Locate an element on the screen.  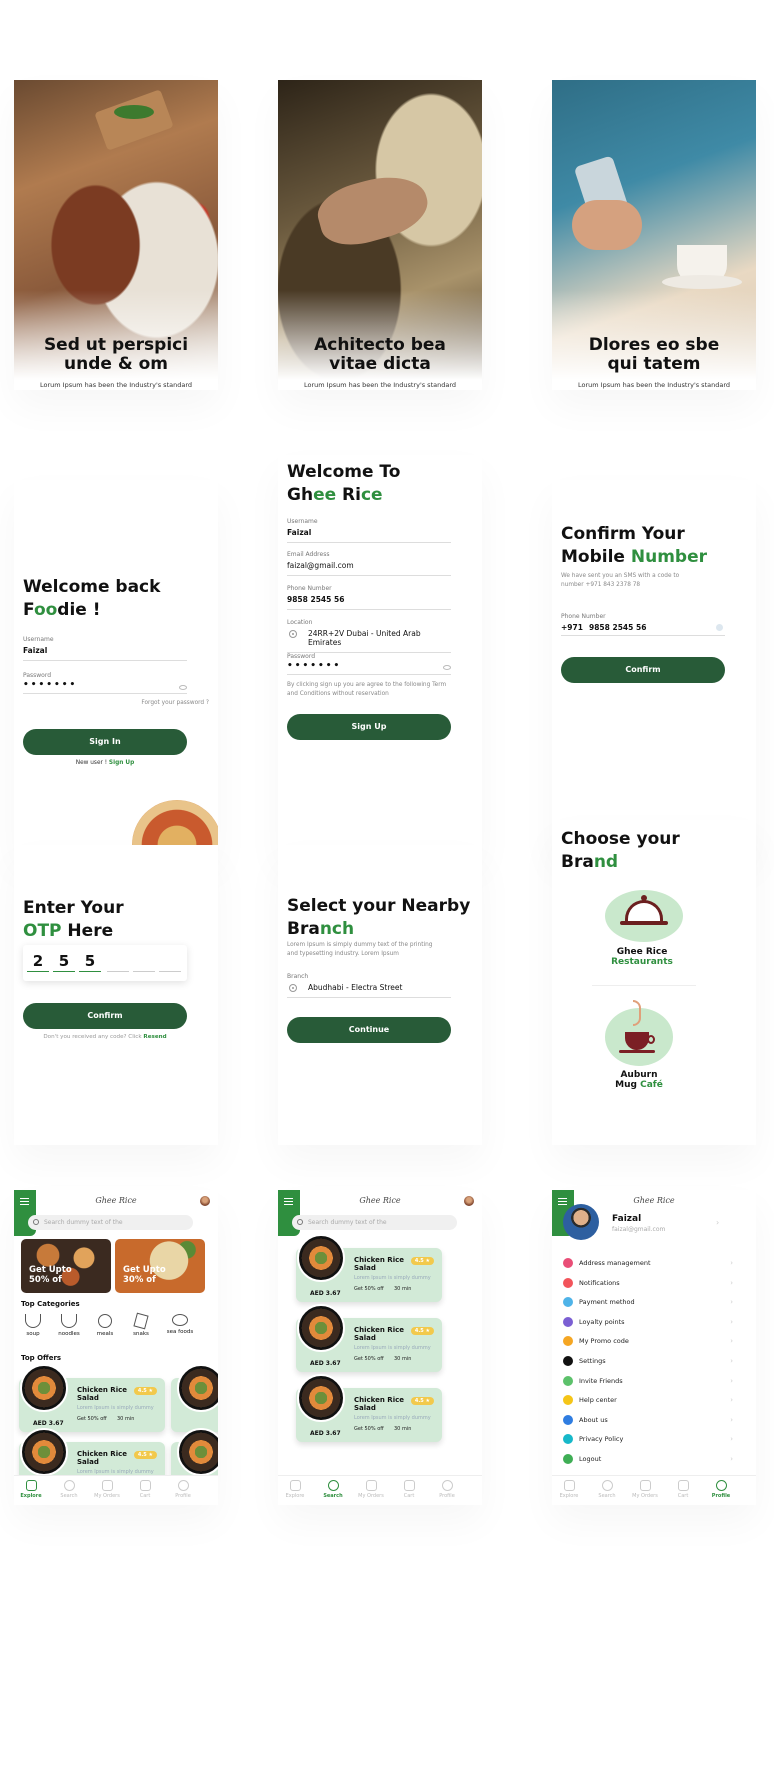
otp-input-box: 2 5 5 is located at coordinates (105, 963).